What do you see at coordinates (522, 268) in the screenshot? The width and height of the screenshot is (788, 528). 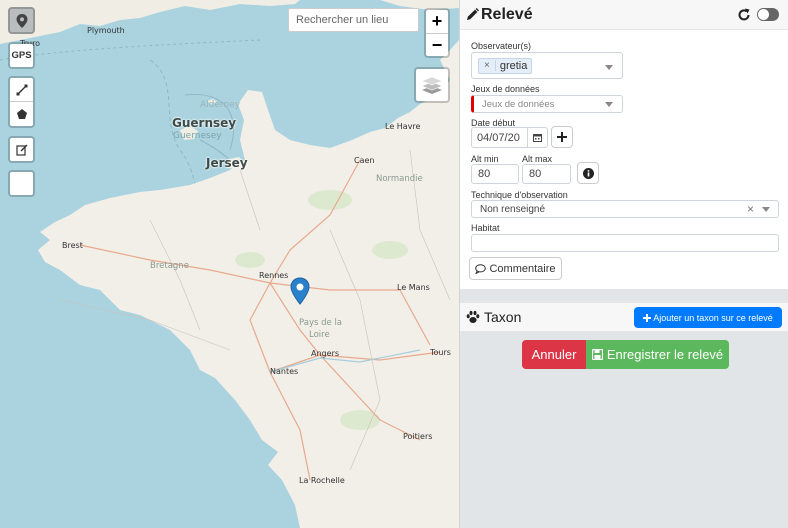 I see `comment-button-label: Commentaire` at bounding box center [522, 268].